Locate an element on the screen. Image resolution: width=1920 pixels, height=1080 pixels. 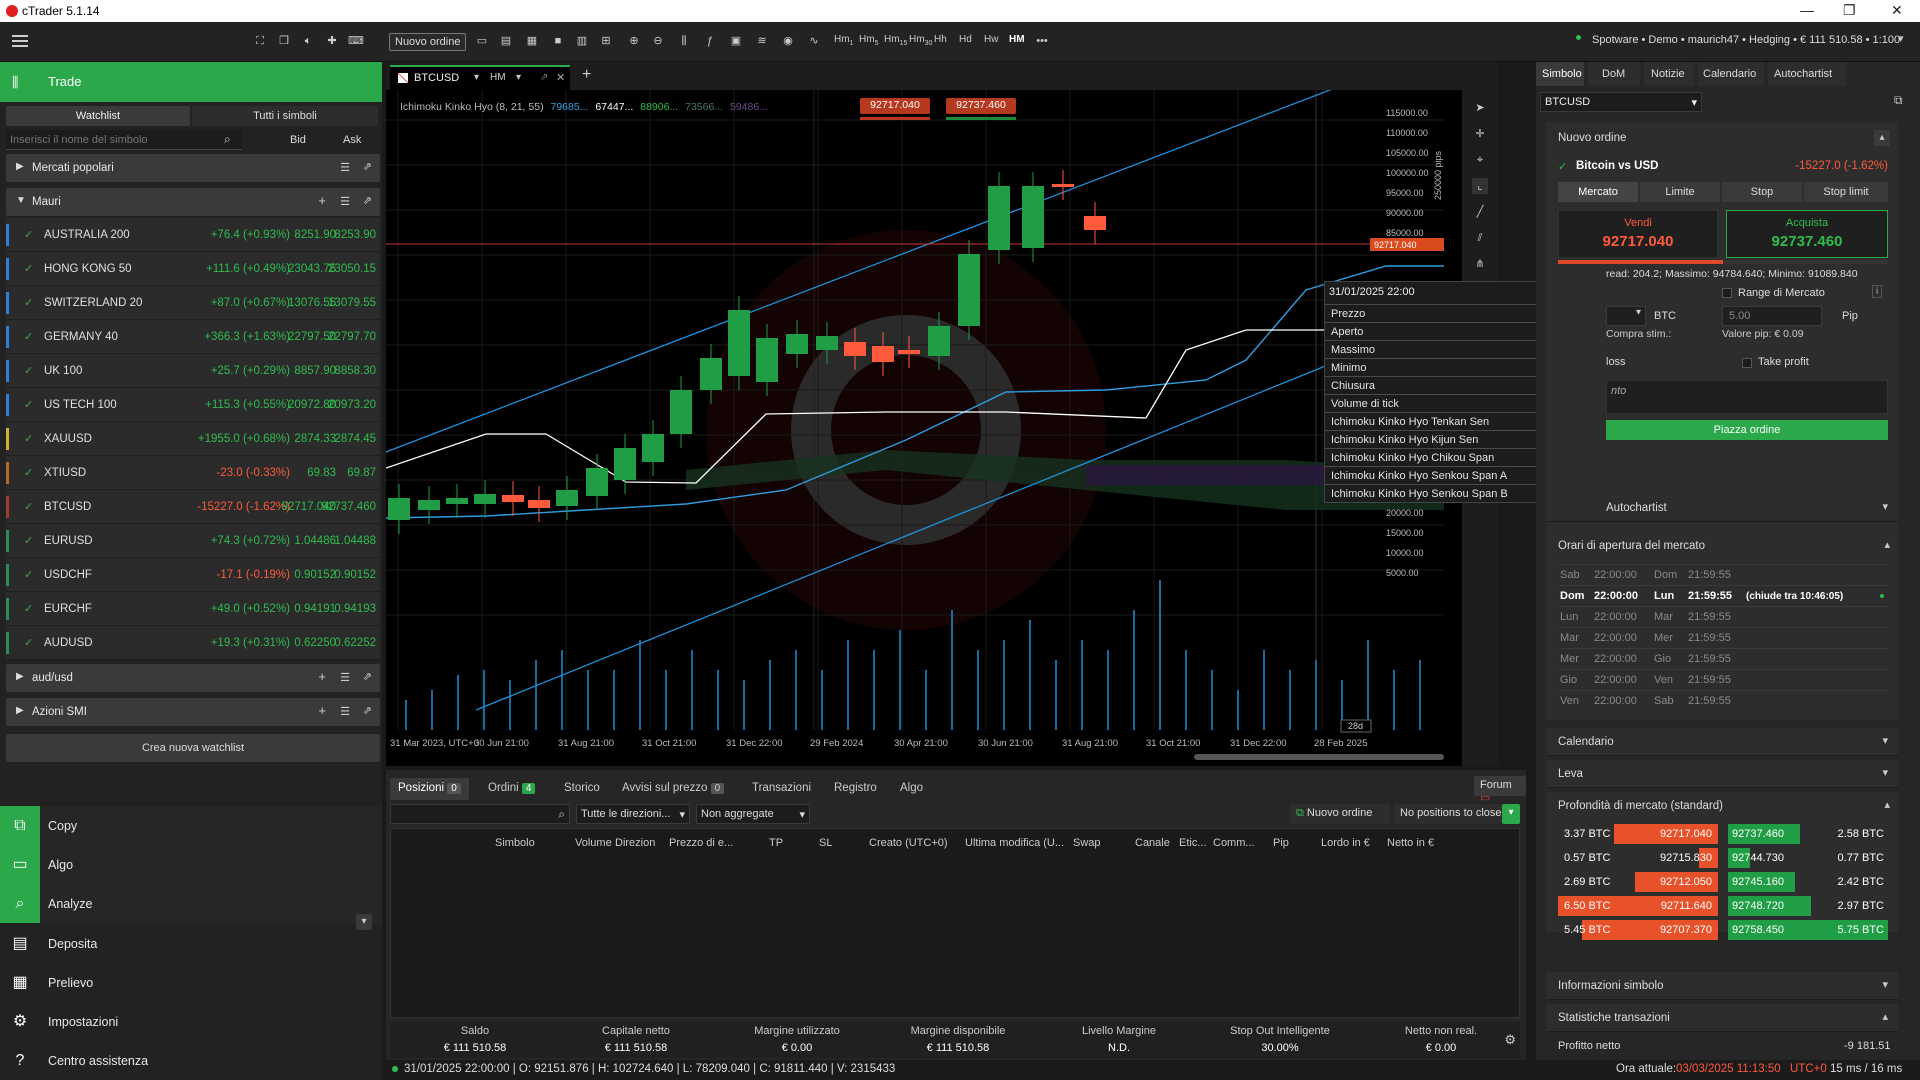
chart-link-icon: ⧉ is located at coordinates (1898, 100).